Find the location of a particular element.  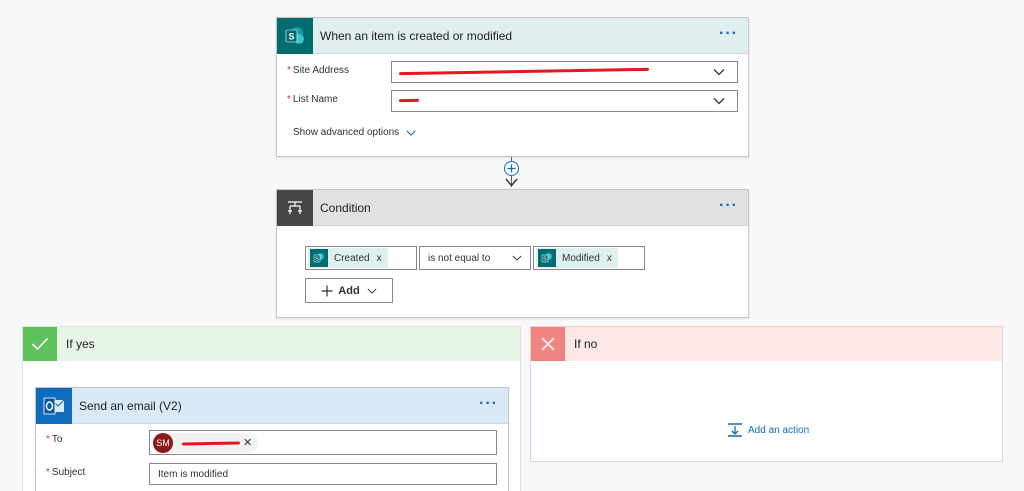

condition-left-operand: S Created x is located at coordinates (361, 258).